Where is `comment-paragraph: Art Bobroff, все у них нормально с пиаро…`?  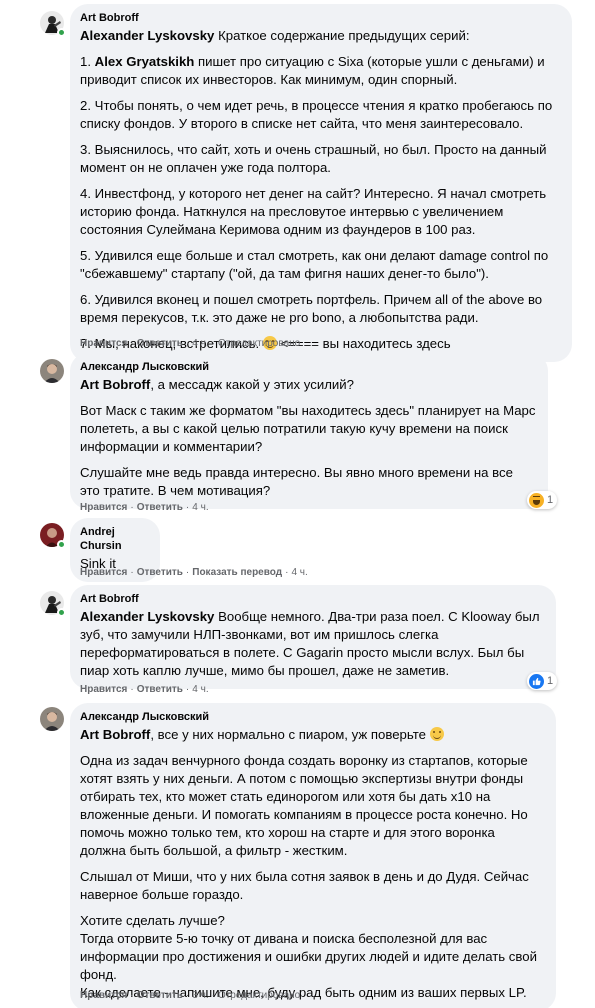 comment-paragraph: Art Bobroff, все у них нормально с пиаро… is located at coordinates (312, 735).